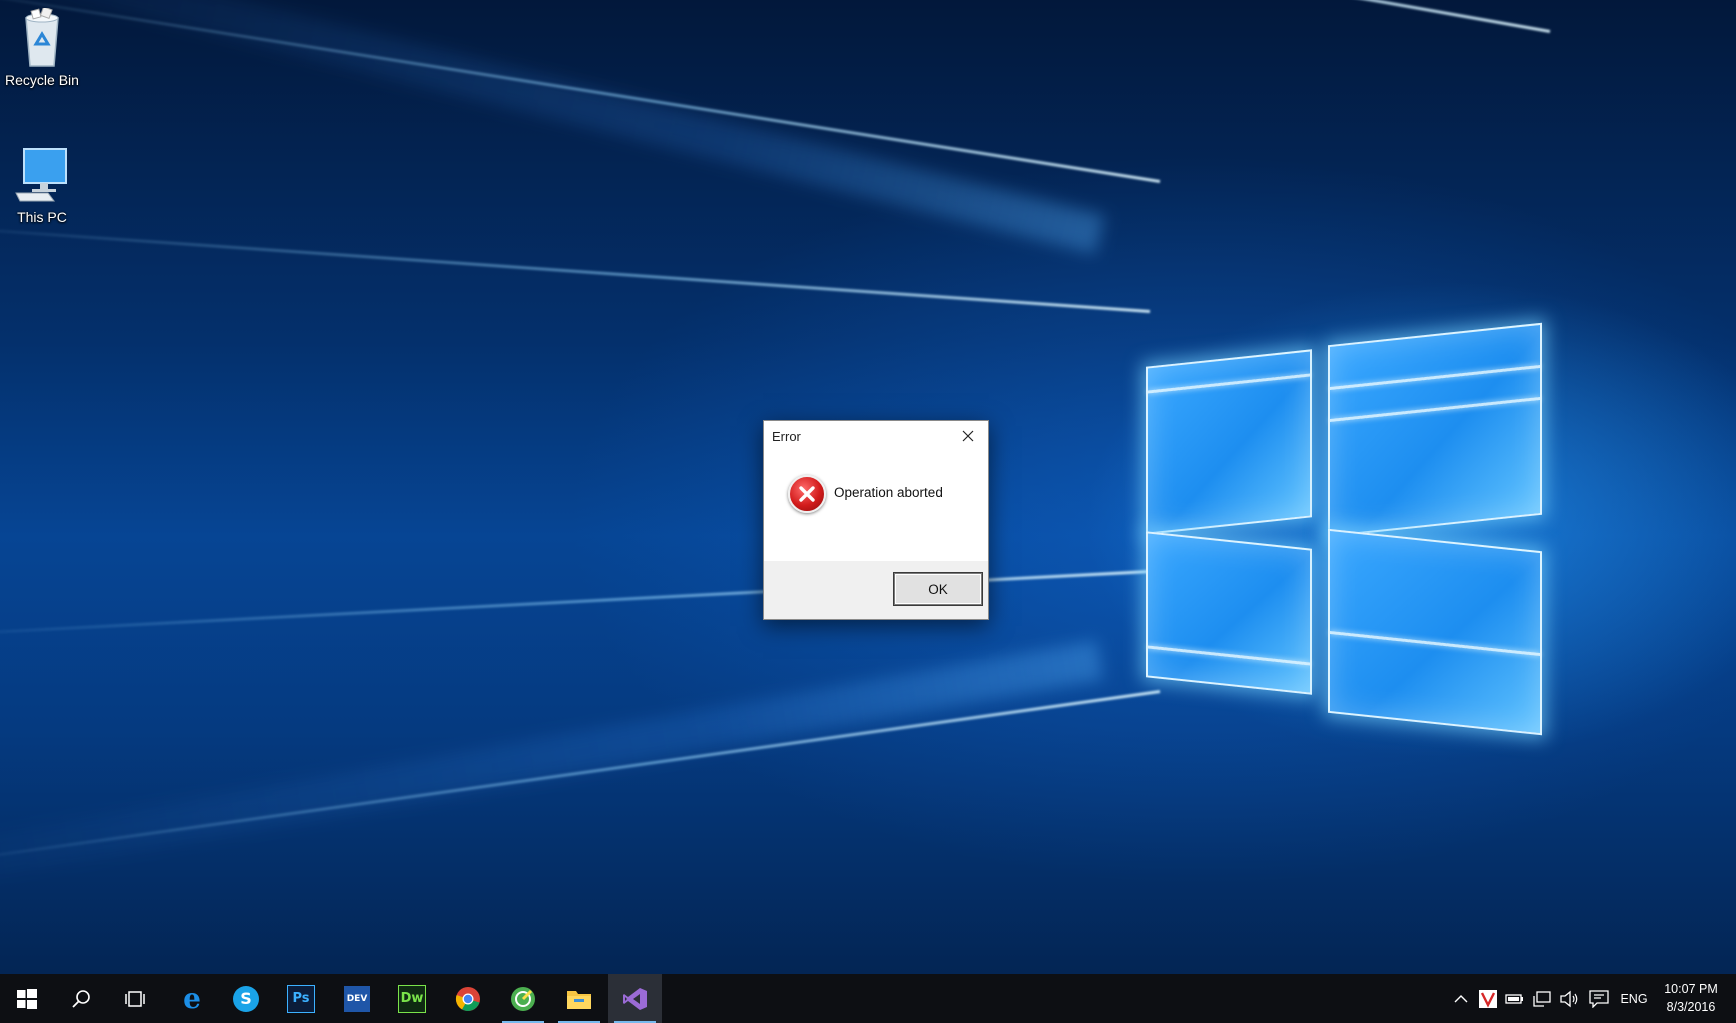  What do you see at coordinates (876, 506) in the screenshot?
I see `dialog-body: Operation aborted` at bounding box center [876, 506].